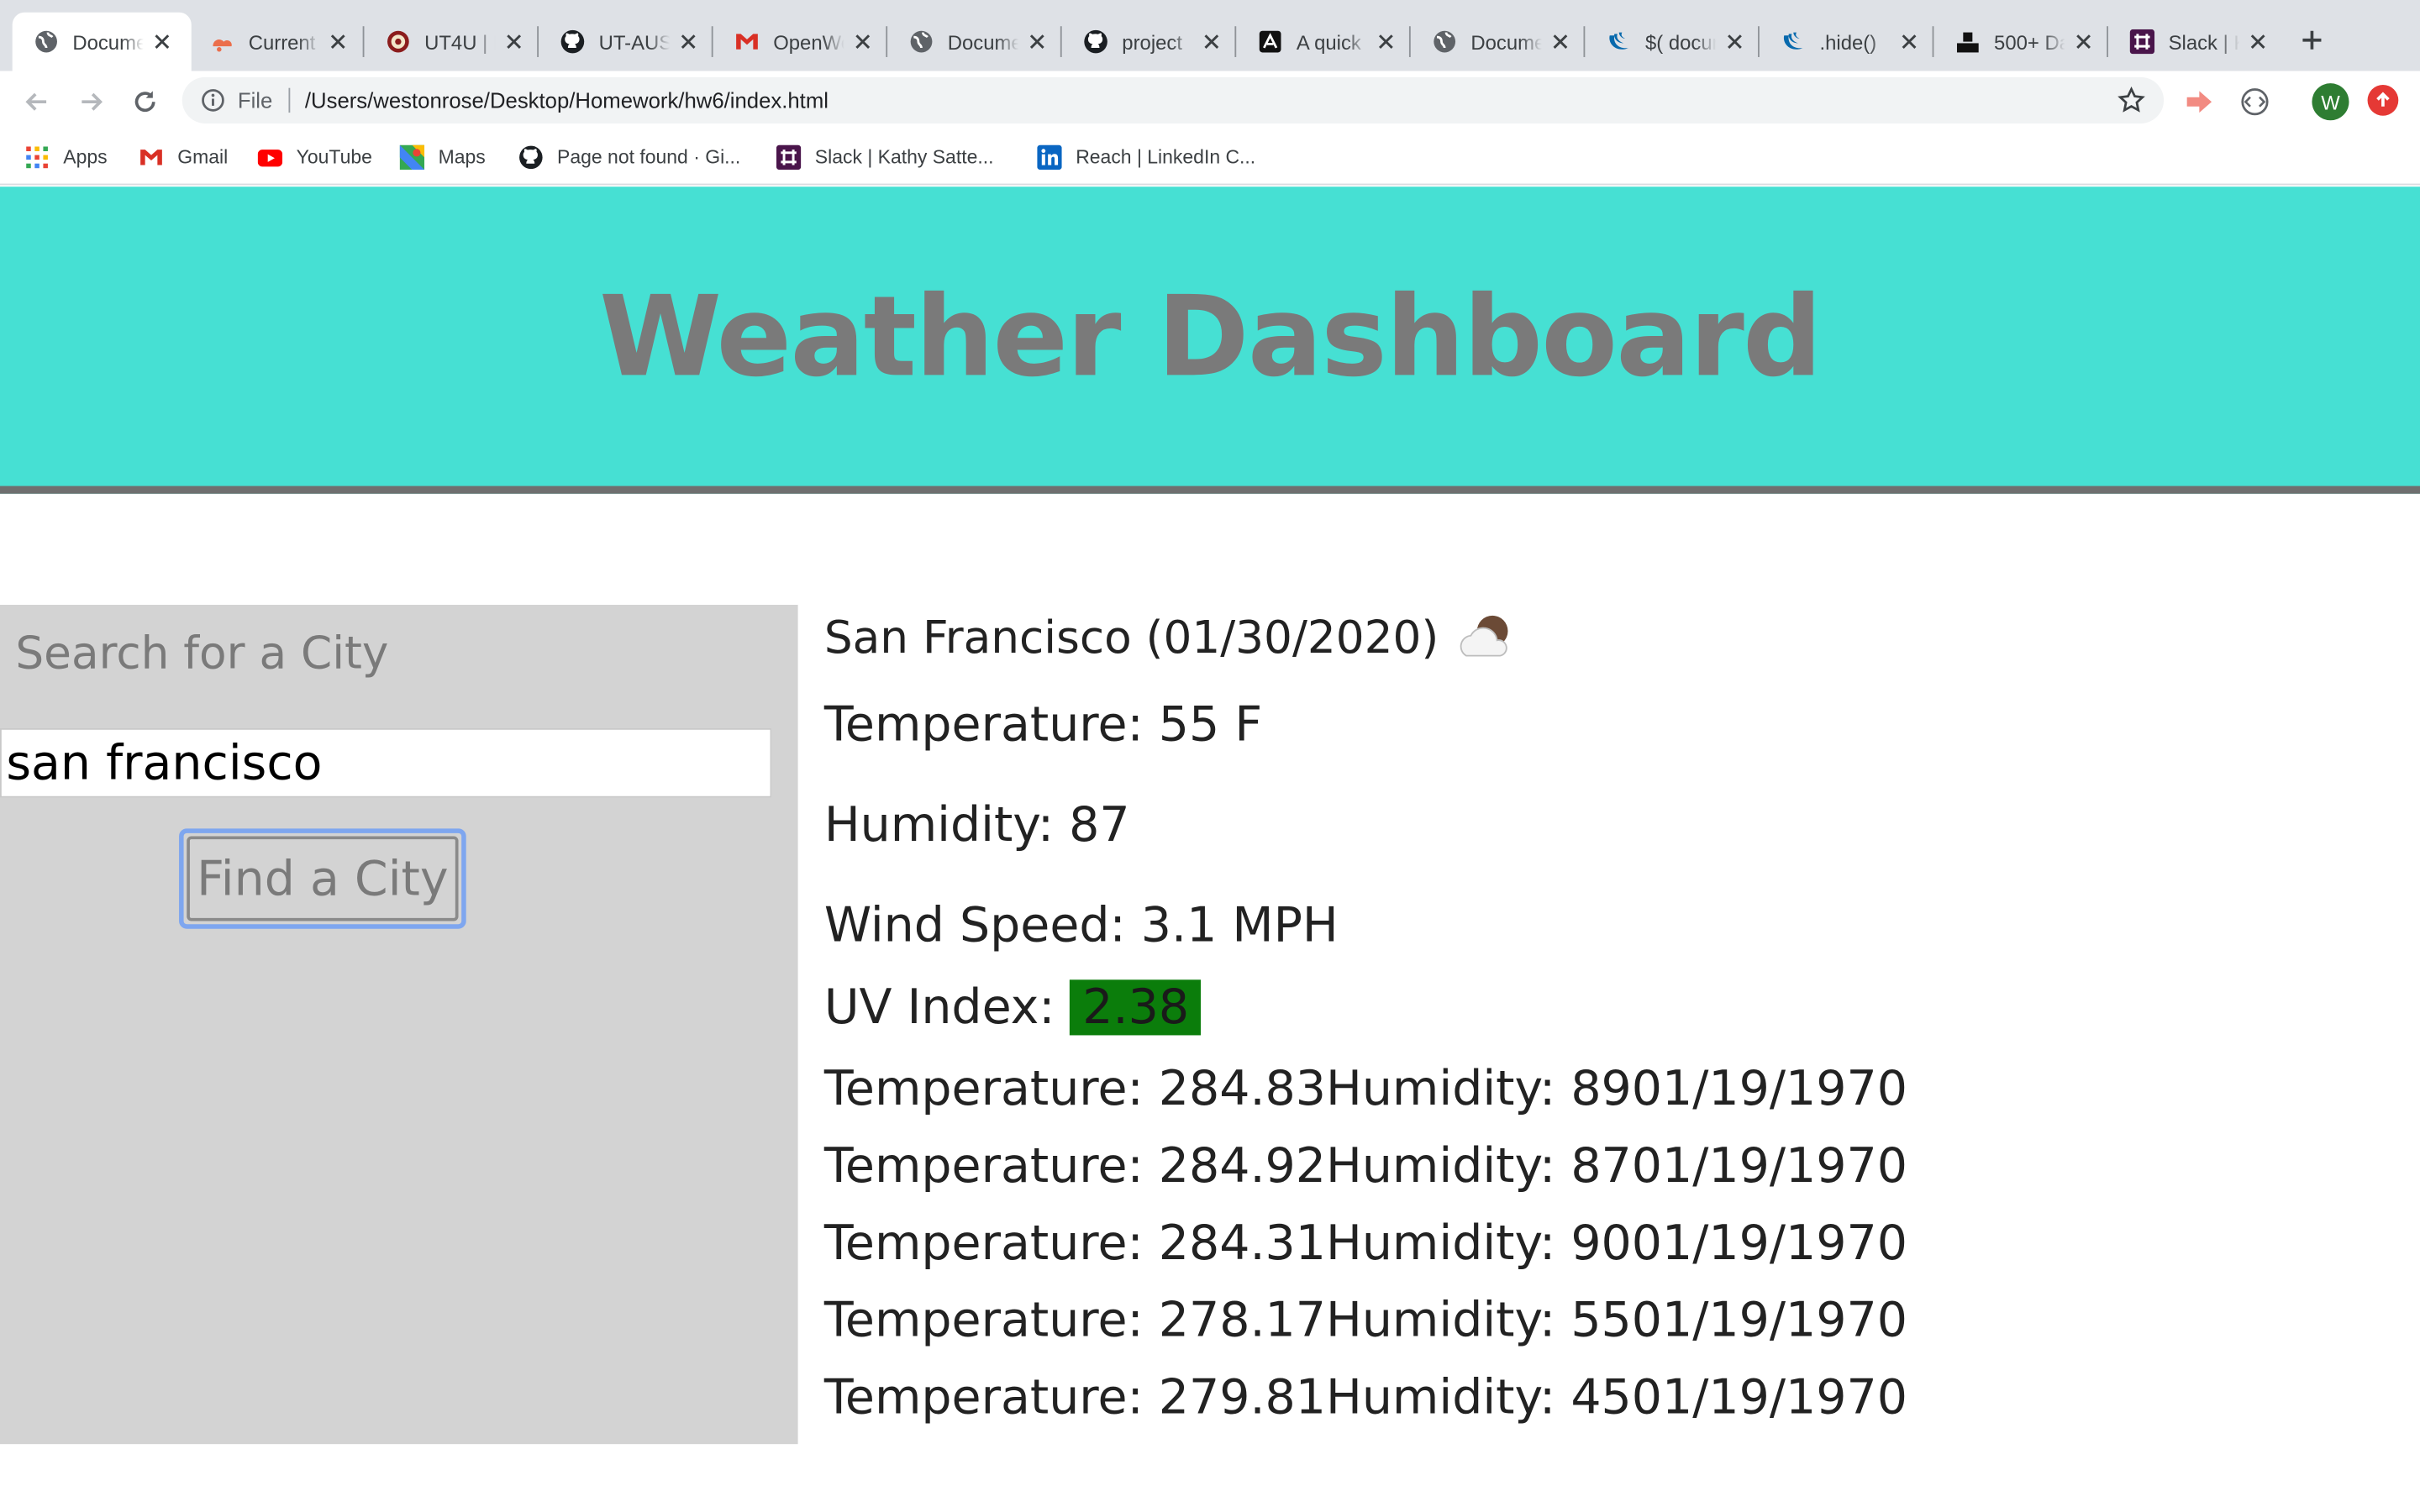  Describe the element at coordinates (1322, 42) in the screenshot. I see `tab-a-quick-guide: A quick guide` at that location.